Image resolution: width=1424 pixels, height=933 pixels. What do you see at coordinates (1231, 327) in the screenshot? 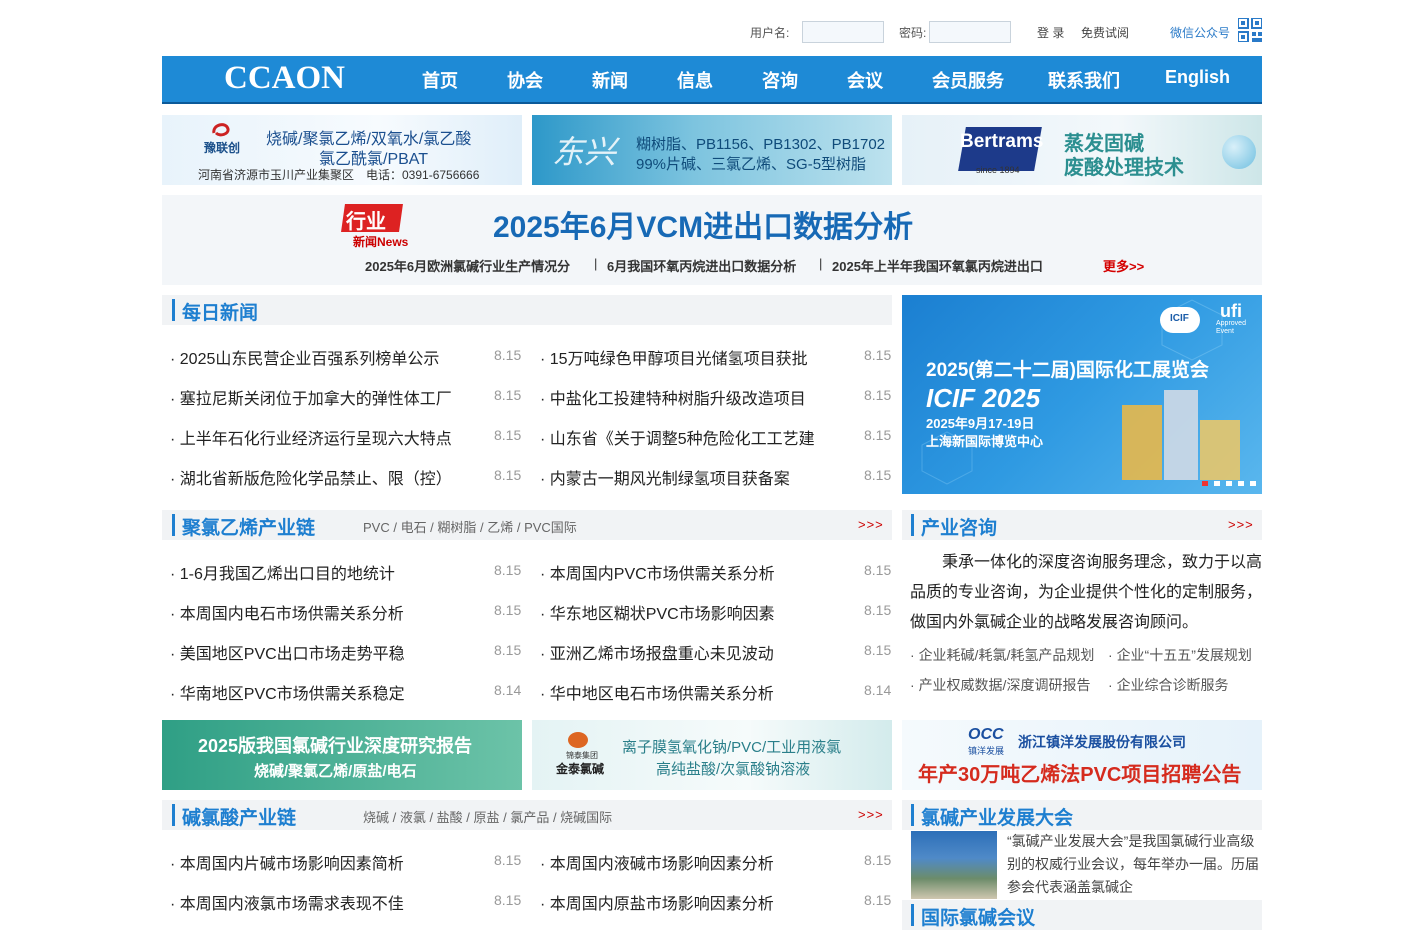
I see `ufi-approved: Approved Event` at bounding box center [1231, 327].